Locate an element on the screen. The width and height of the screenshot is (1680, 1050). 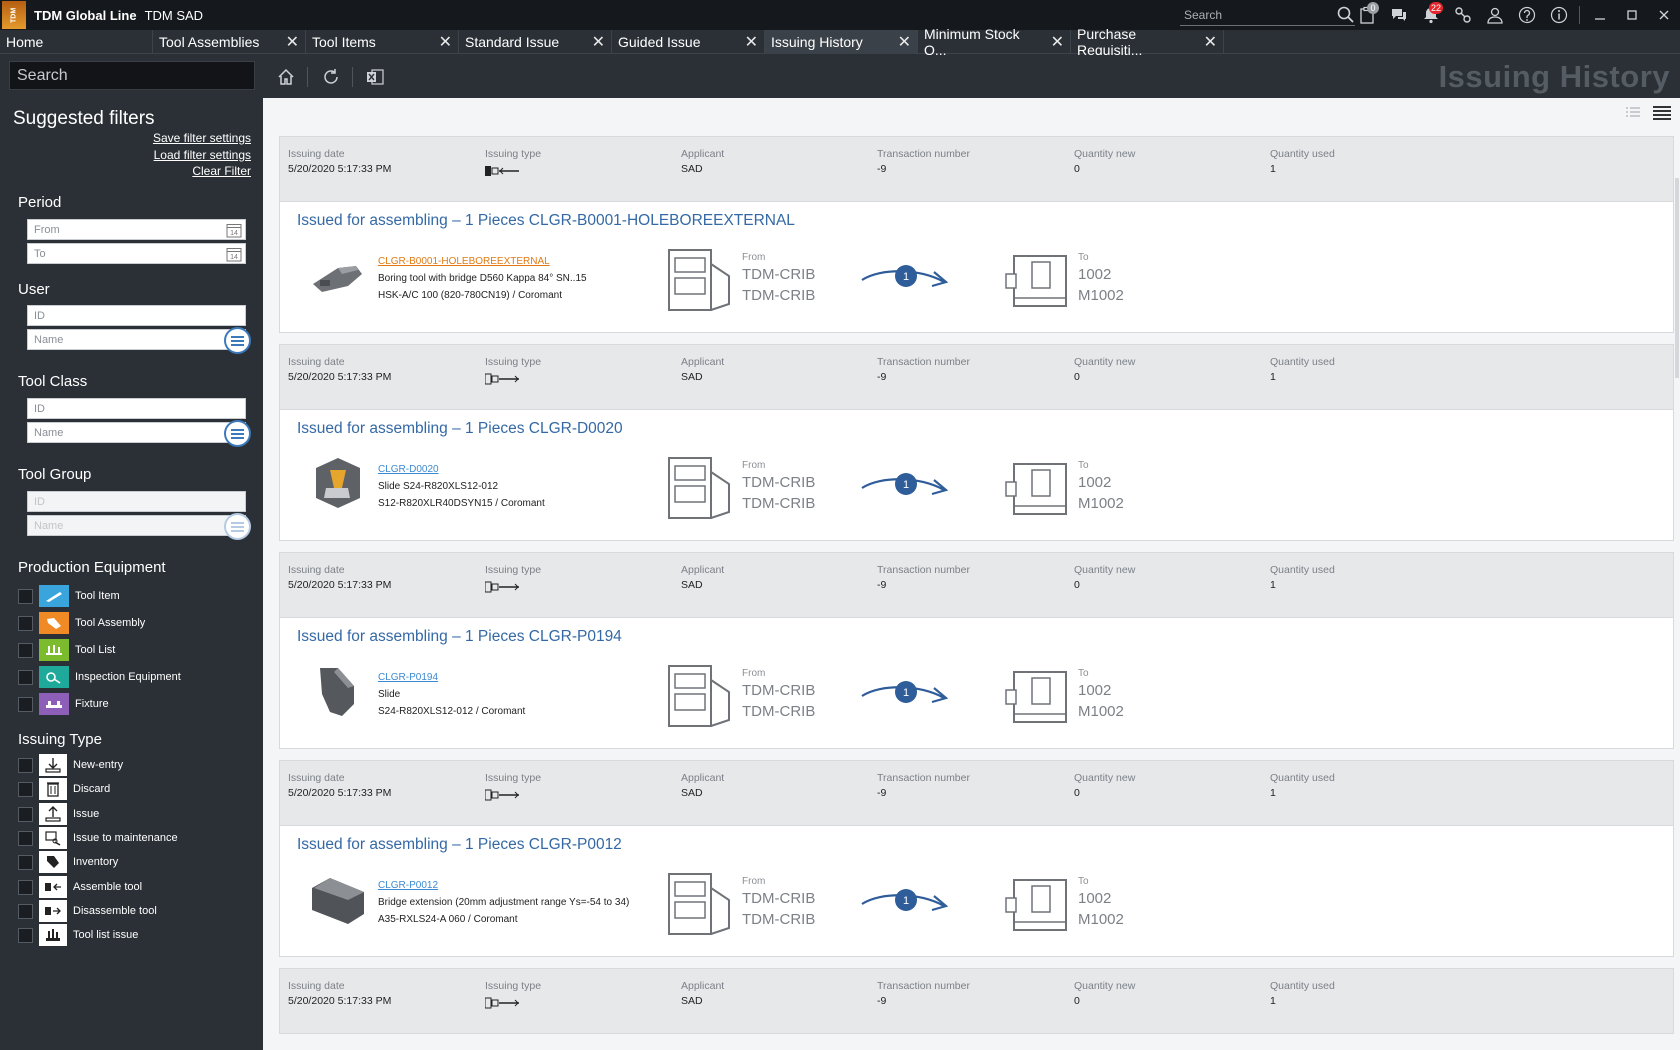
tool-class-name-field is located at coordinates (139, 433).